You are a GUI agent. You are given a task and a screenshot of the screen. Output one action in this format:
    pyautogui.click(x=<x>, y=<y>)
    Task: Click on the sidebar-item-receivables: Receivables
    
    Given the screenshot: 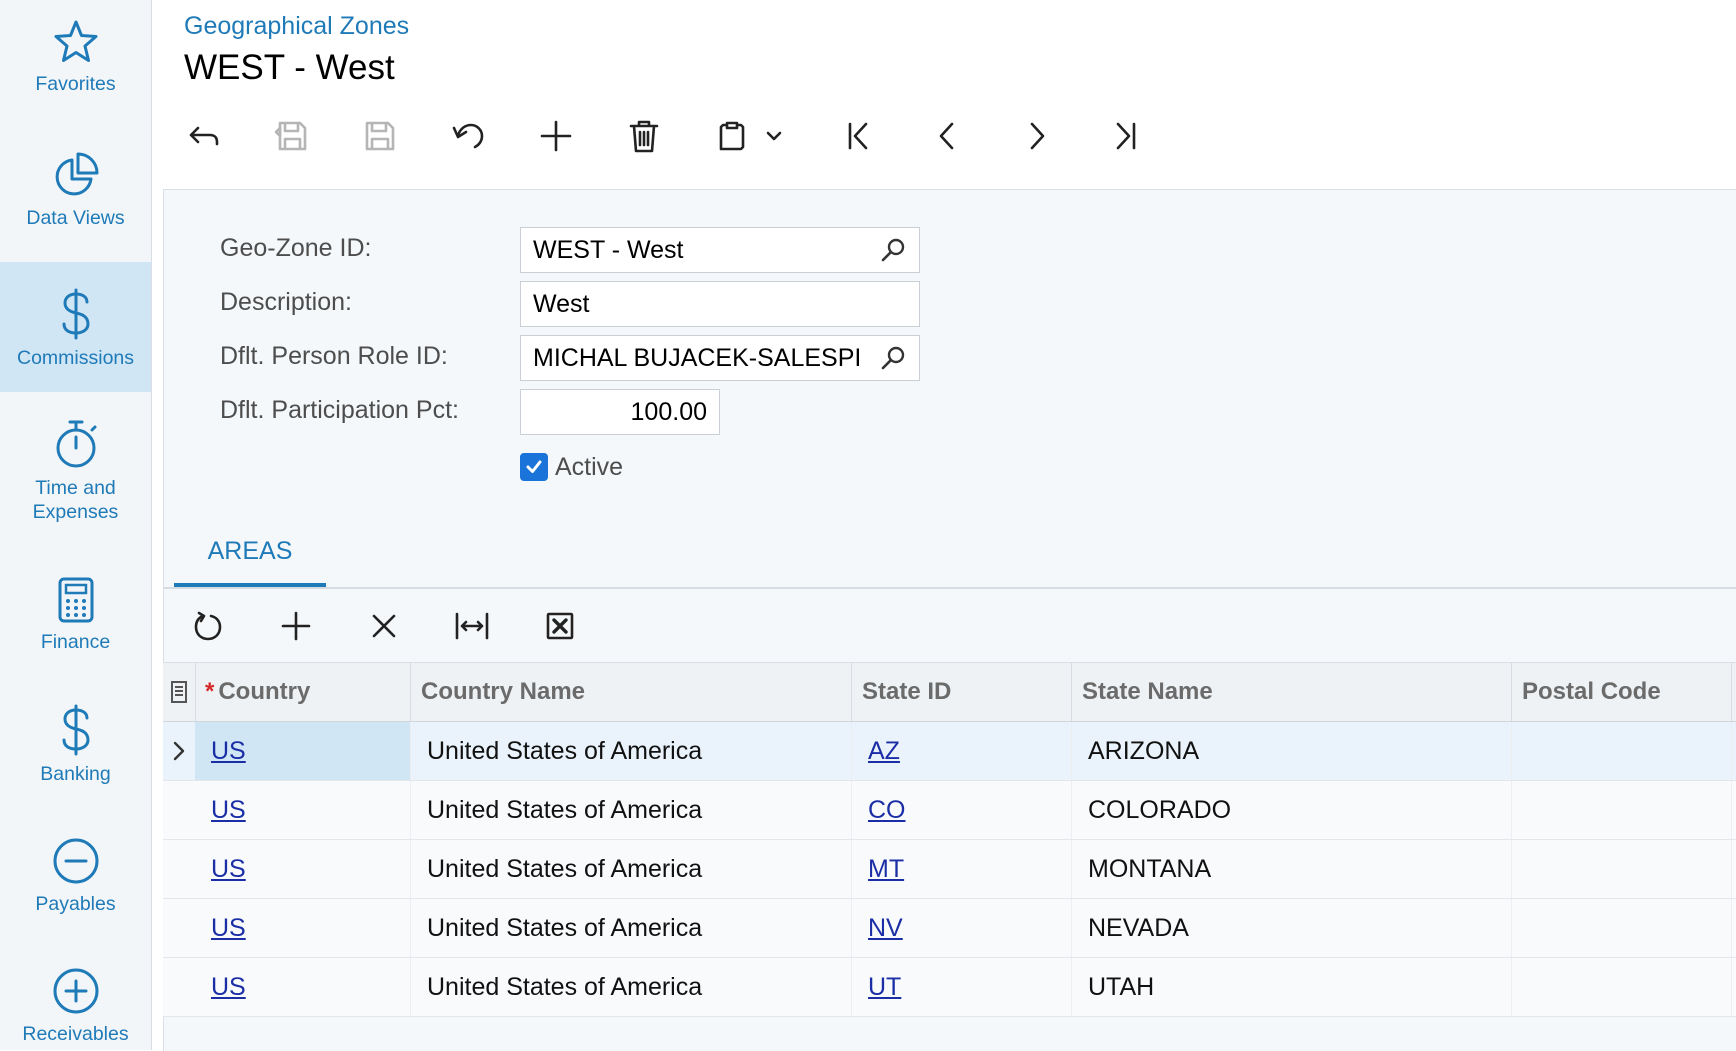 What is the action you would take?
    pyautogui.click(x=75, y=1008)
    